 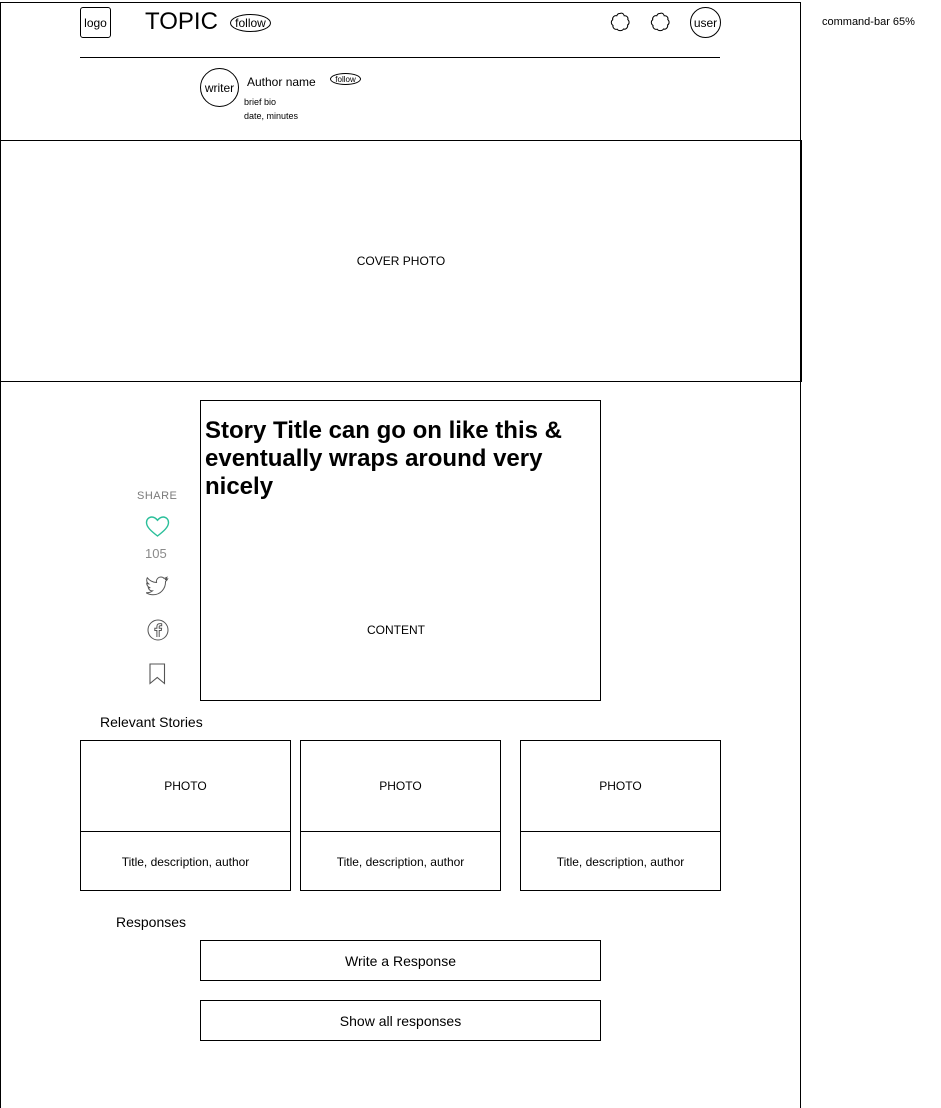 I want to click on story-content-label: CONTENT, so click(x=396, y=630).